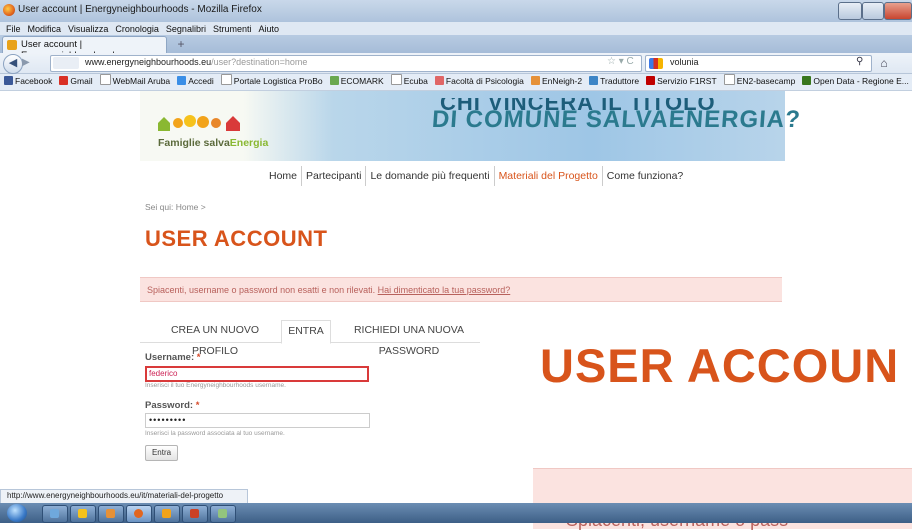 The height and width of the screenshot is (531, 912). I want to click on search-icon: ⚲, so click(859, 61).